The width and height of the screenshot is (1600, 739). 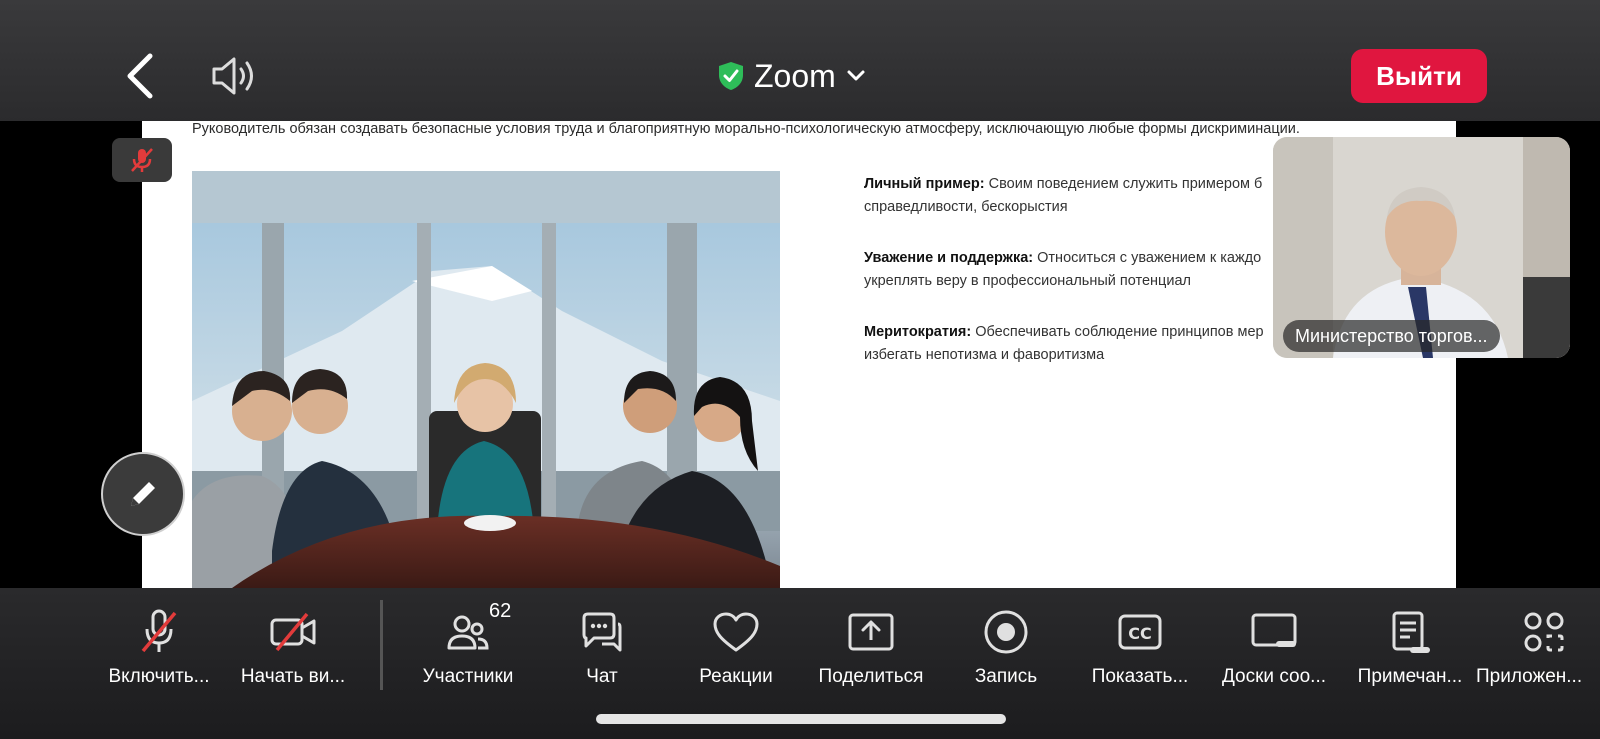 What do you see at coordinates (293, 632) in the screenshot?
I see `video-off-icon` at bounding box center [293, 632].